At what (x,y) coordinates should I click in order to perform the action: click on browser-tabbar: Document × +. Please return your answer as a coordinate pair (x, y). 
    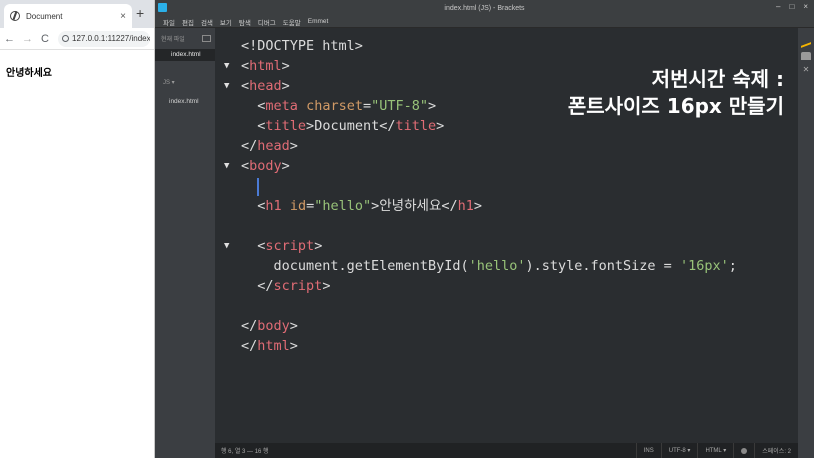
    Looking at the image, I should click on (77, 14).